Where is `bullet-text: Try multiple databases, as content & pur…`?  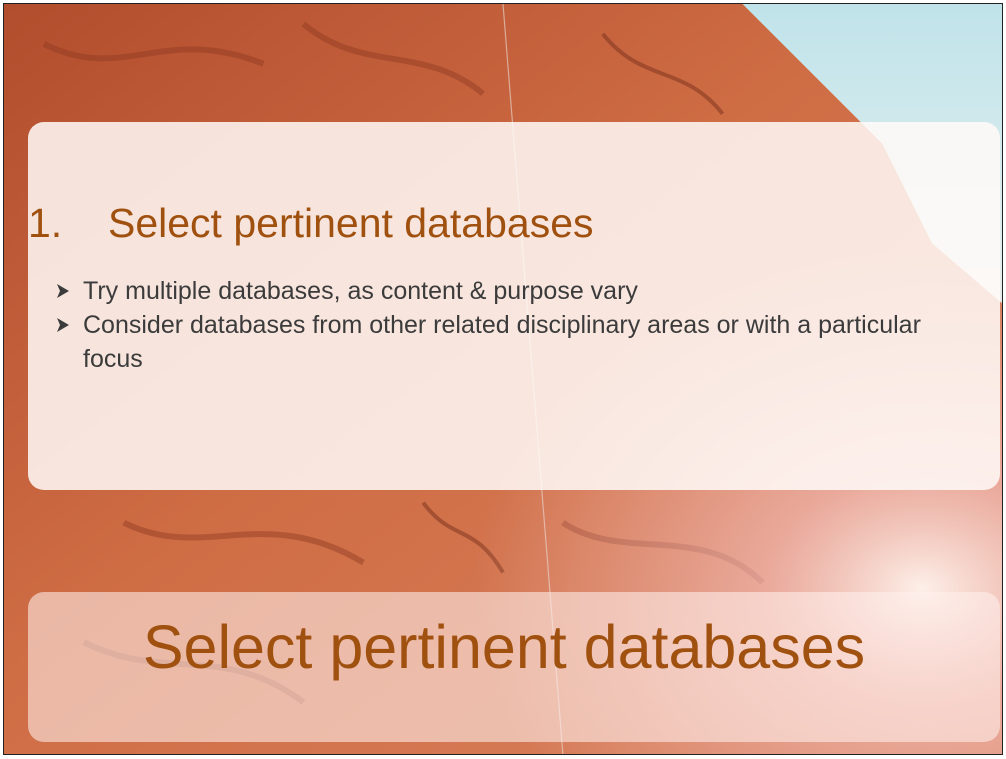 bullet-text: Try multiple databases, as content & pur… is located at coordinates (360, 291).